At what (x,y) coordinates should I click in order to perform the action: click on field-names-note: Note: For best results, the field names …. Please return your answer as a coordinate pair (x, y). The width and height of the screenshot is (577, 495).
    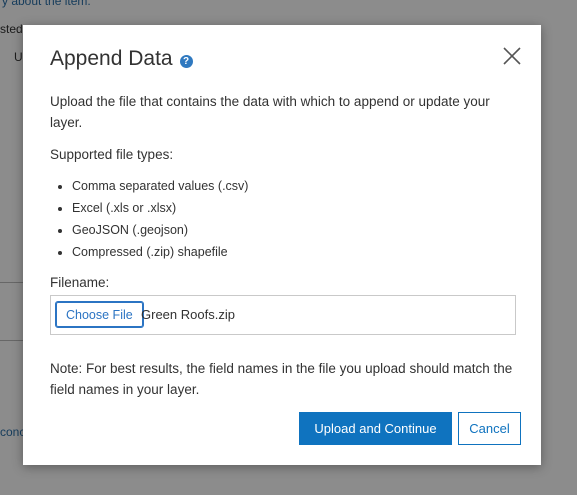
    Looking at the image, I should click on (281, 379).